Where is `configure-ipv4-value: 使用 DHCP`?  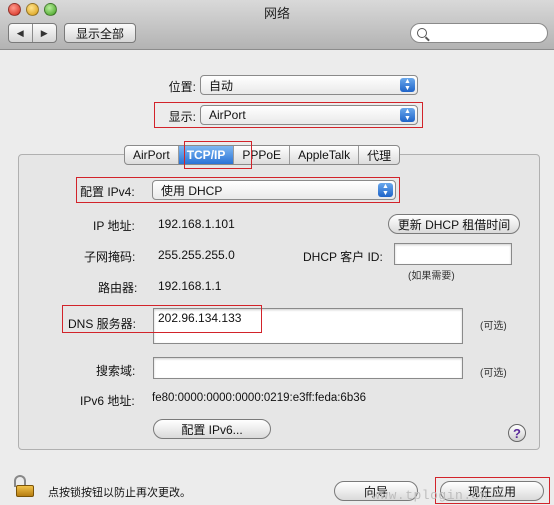
configure-ipv4-value: 使用 DHCP is located at coordinates (192, 190).